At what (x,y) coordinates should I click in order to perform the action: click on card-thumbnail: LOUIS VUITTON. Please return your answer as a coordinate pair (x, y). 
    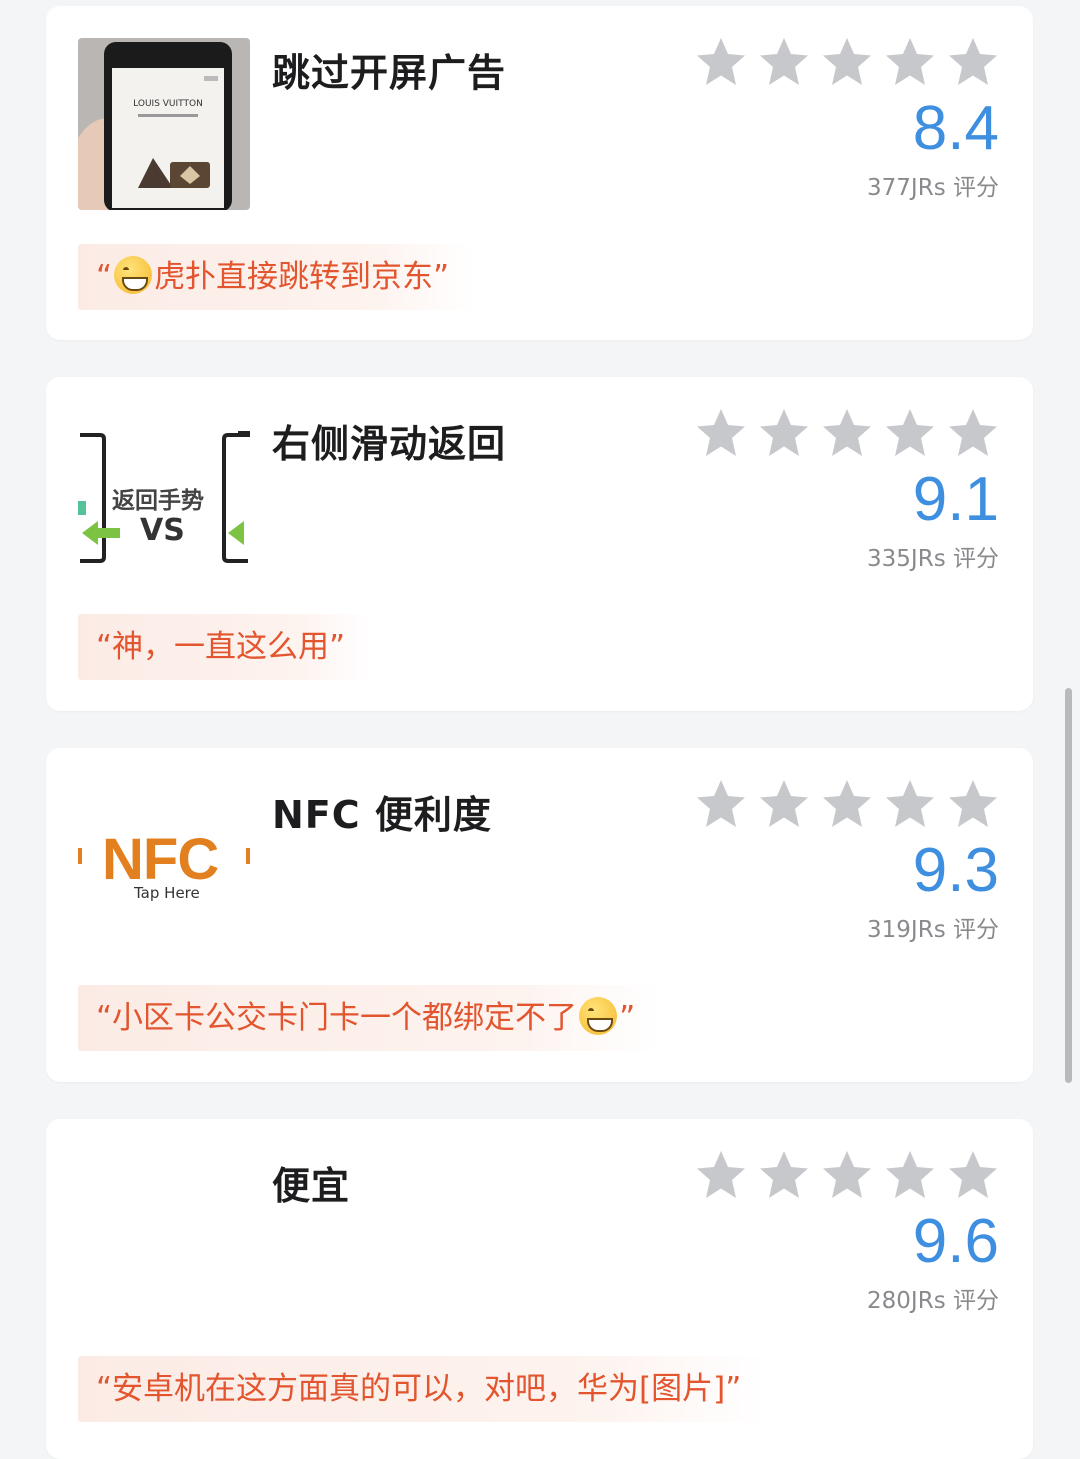
    Looking at the image, I should click on (164, 124).